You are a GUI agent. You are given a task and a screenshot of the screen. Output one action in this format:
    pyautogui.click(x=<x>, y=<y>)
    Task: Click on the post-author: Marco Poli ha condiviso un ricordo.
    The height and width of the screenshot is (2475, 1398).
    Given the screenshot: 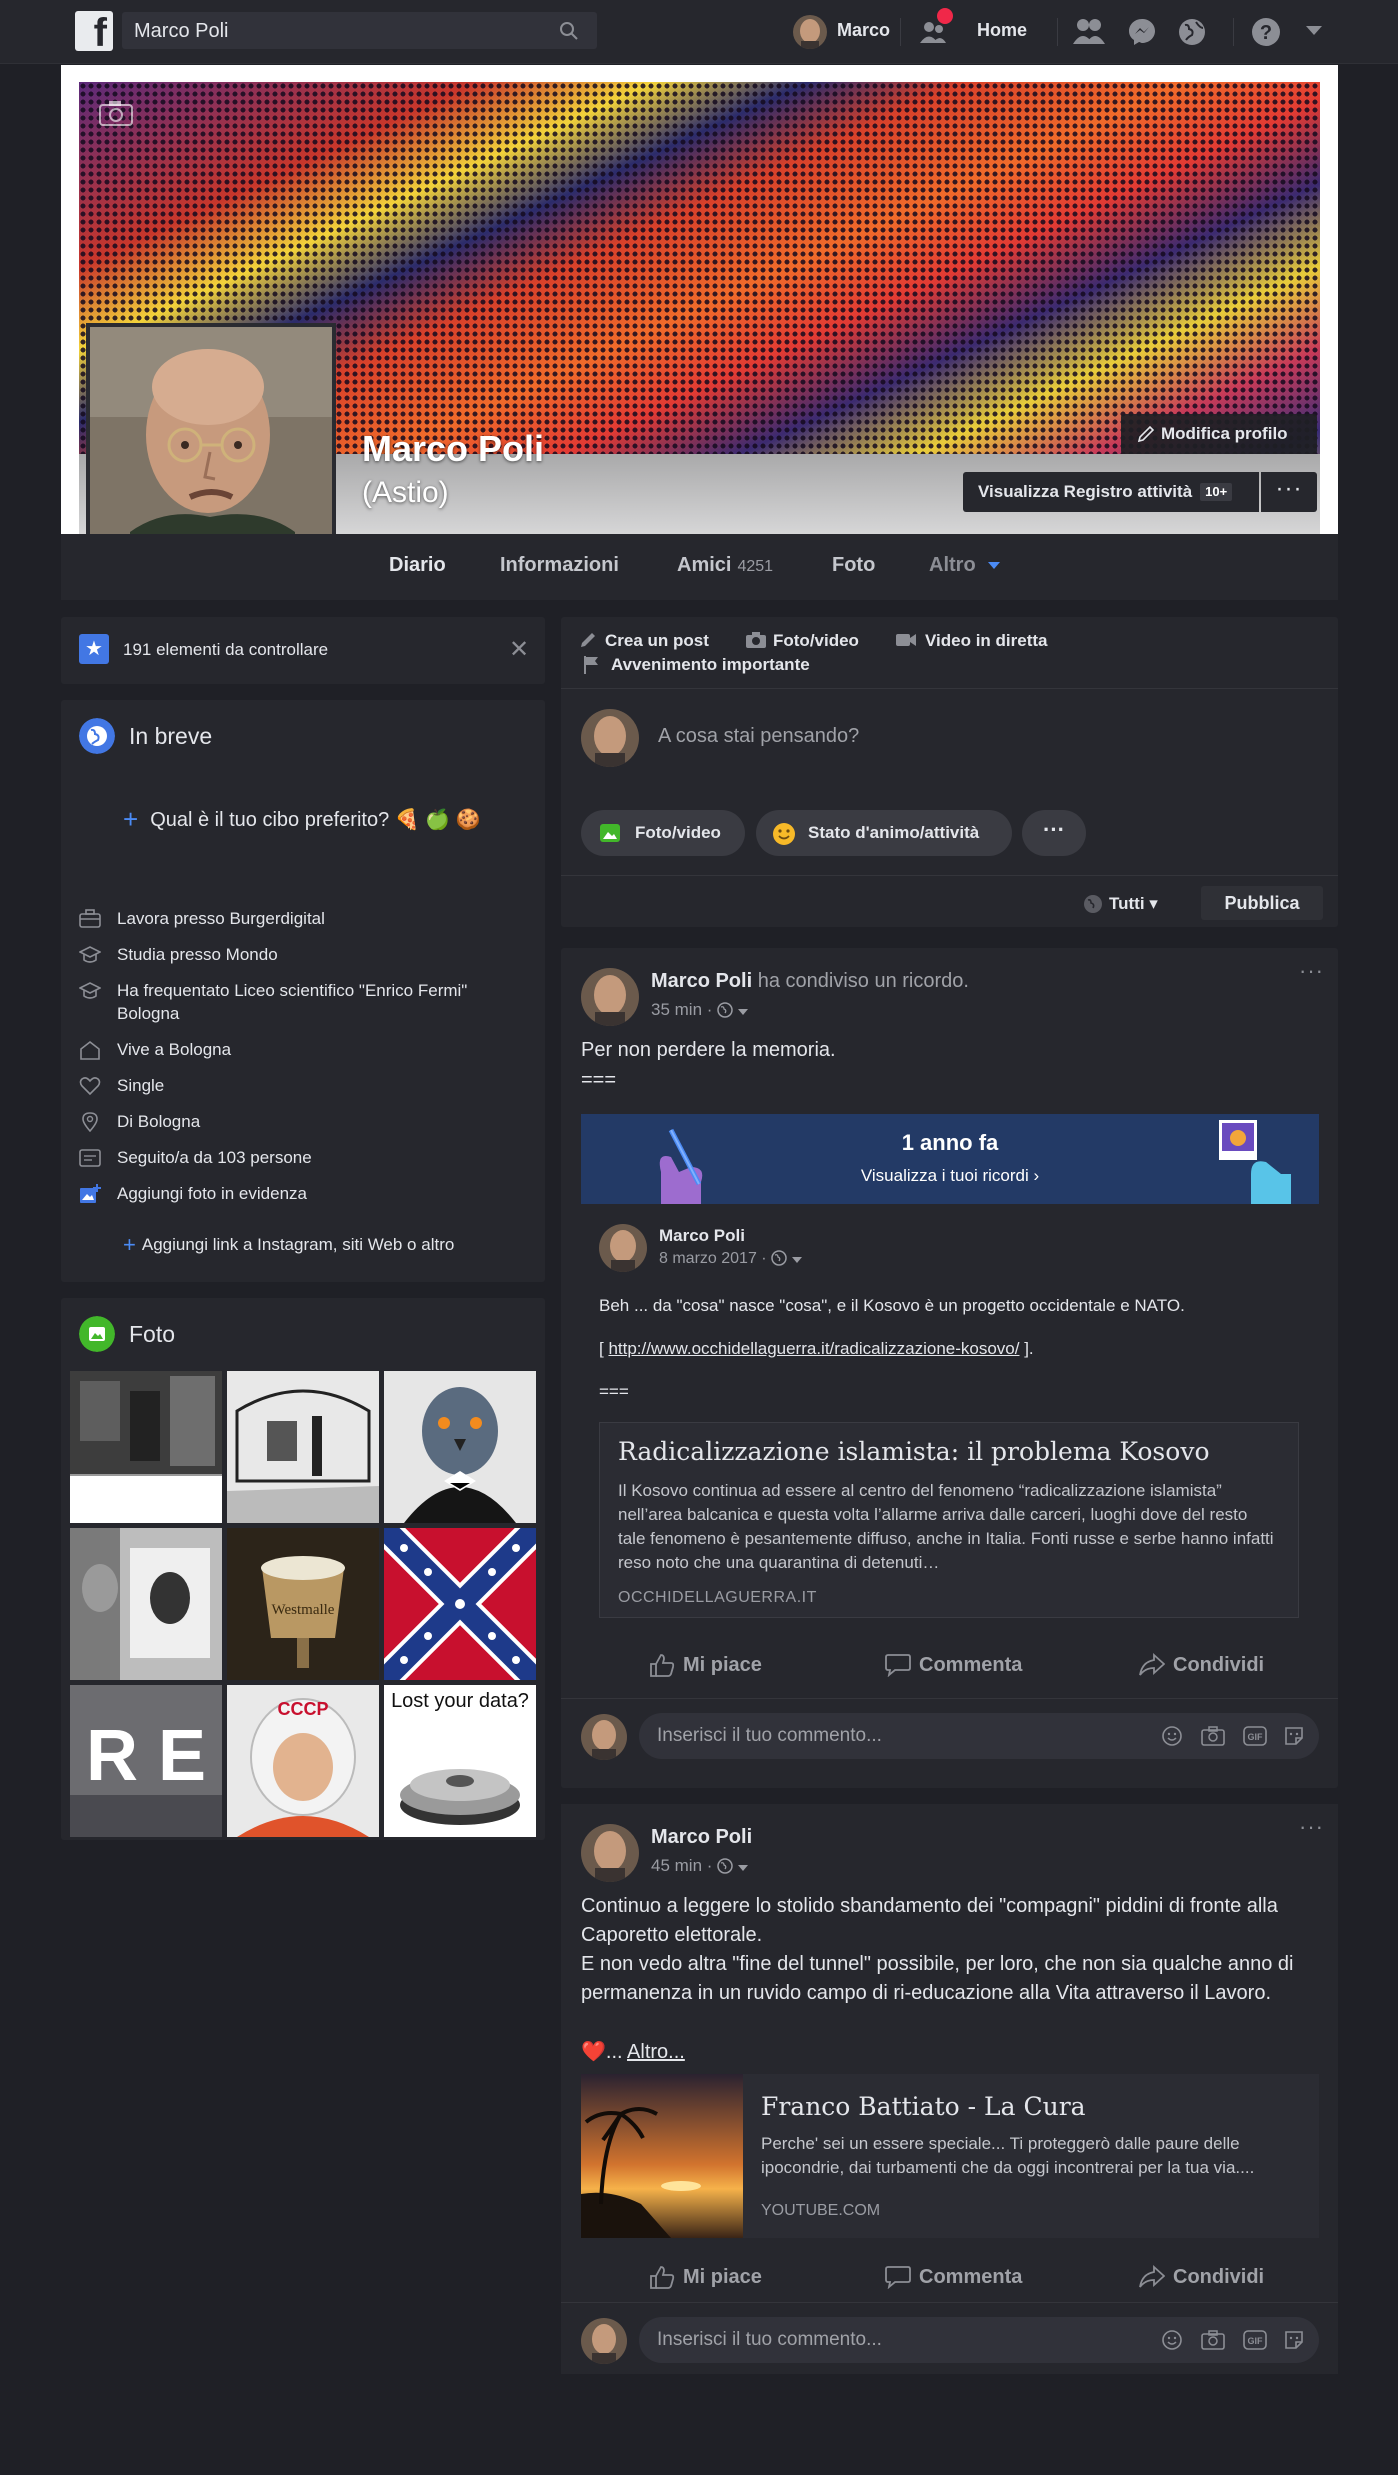 What is the action you would take?
    pyautogui.click(x=810, y=981)
    